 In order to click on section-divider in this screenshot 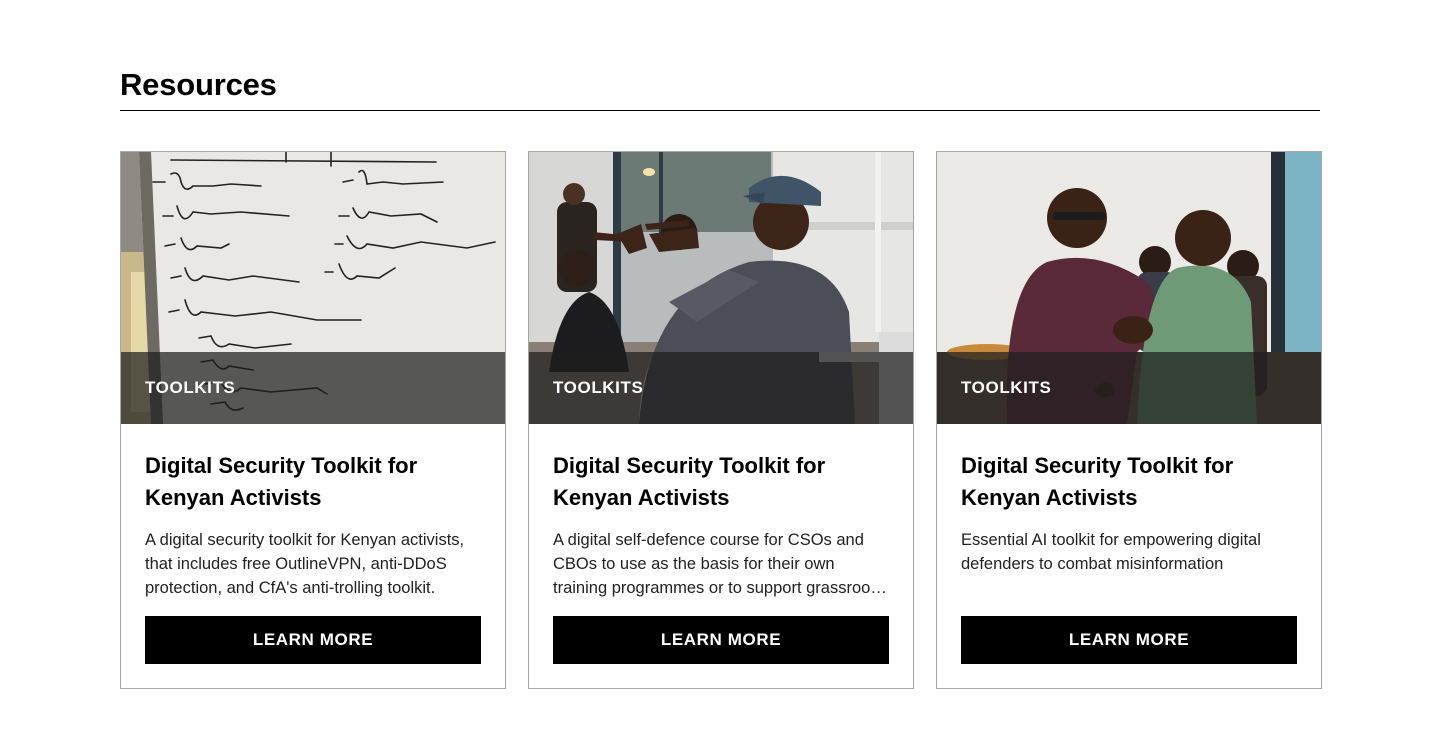, I will do `click(720, 110)`.